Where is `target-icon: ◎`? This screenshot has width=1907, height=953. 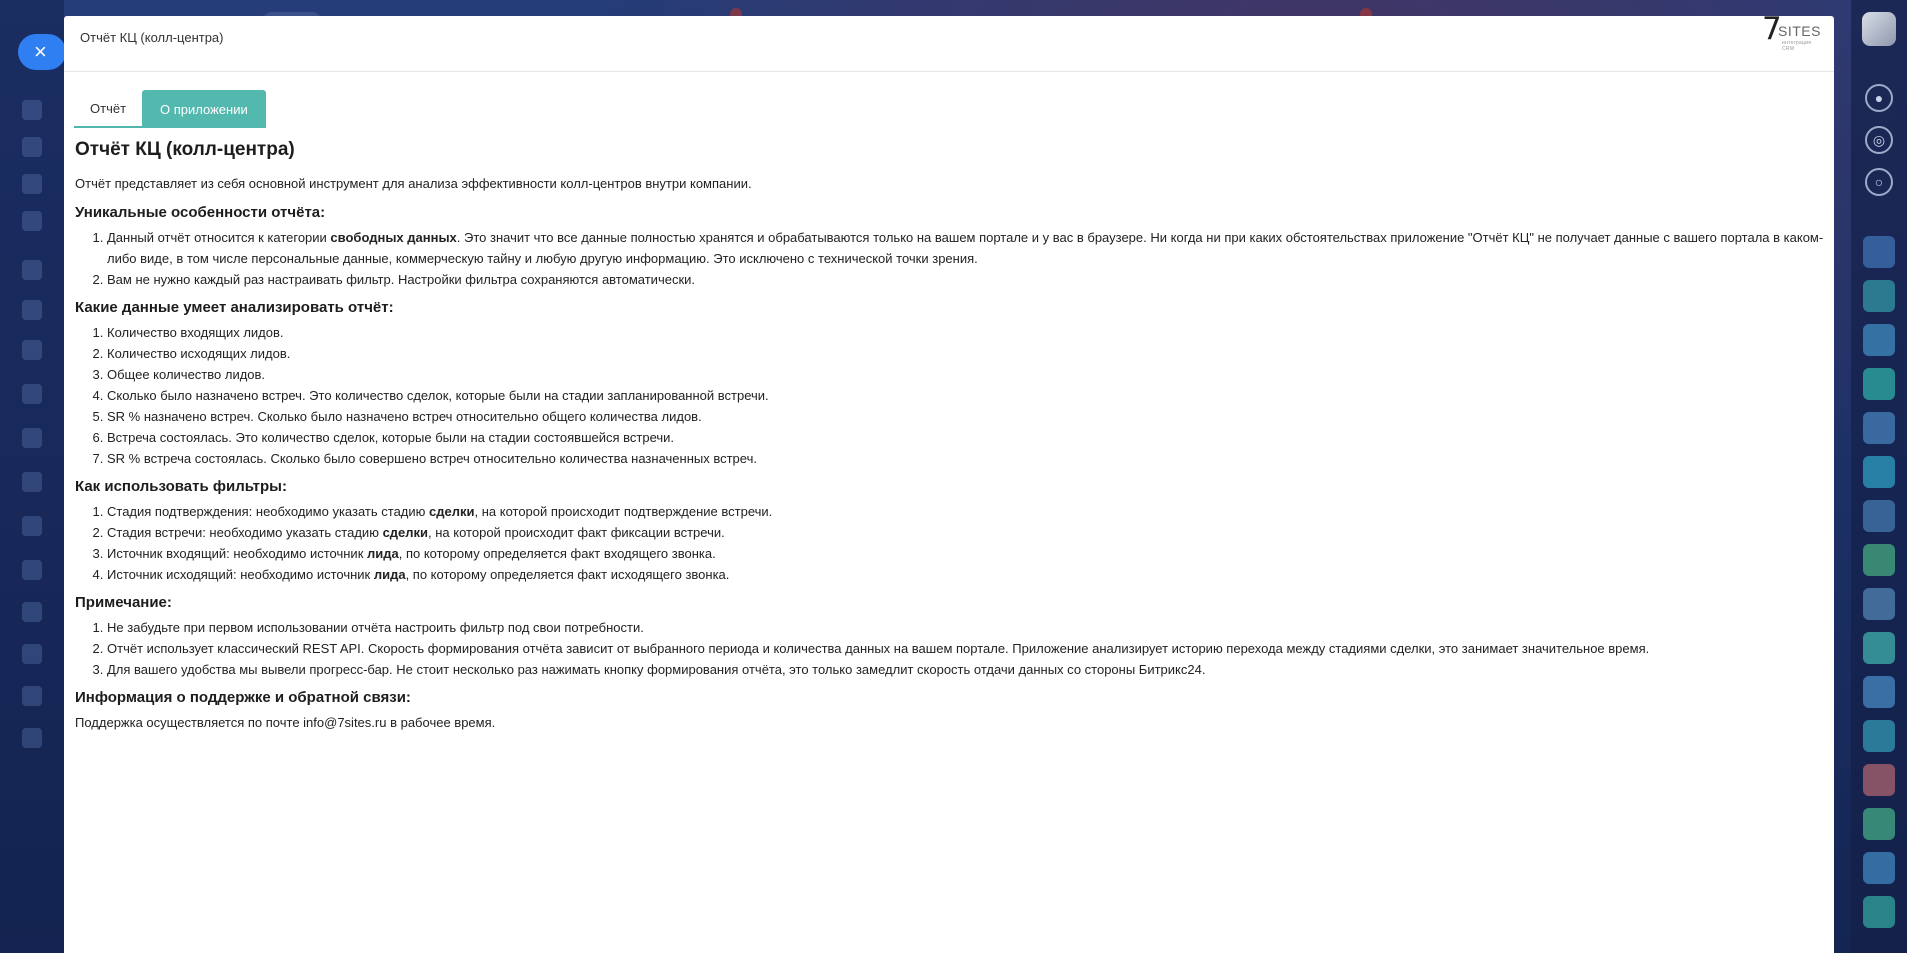 target-icon: ◎ is located at coordinates (1879, 140).